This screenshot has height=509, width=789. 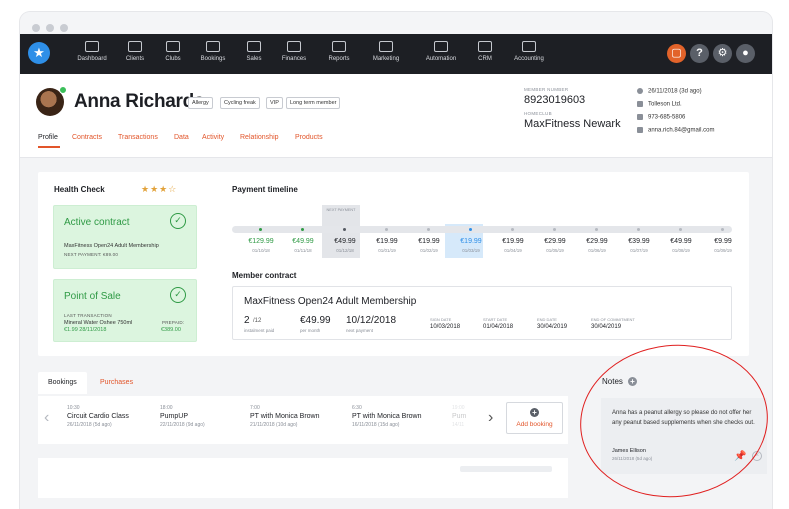 What do you see at coordinates (49, 147) in the screenshot?
I see `active-tab-indicator` at bounding box center [49, 147].